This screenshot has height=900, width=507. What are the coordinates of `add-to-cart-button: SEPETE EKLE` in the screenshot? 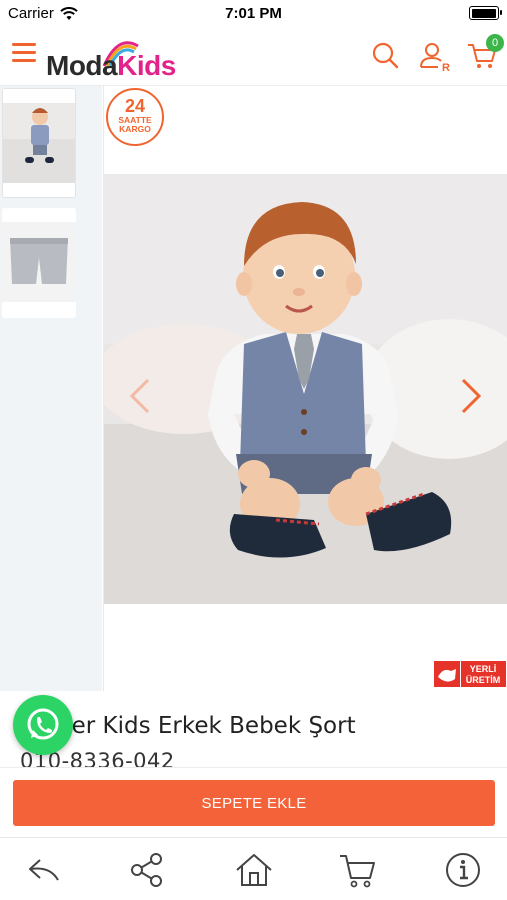 It's located at (254, 803).